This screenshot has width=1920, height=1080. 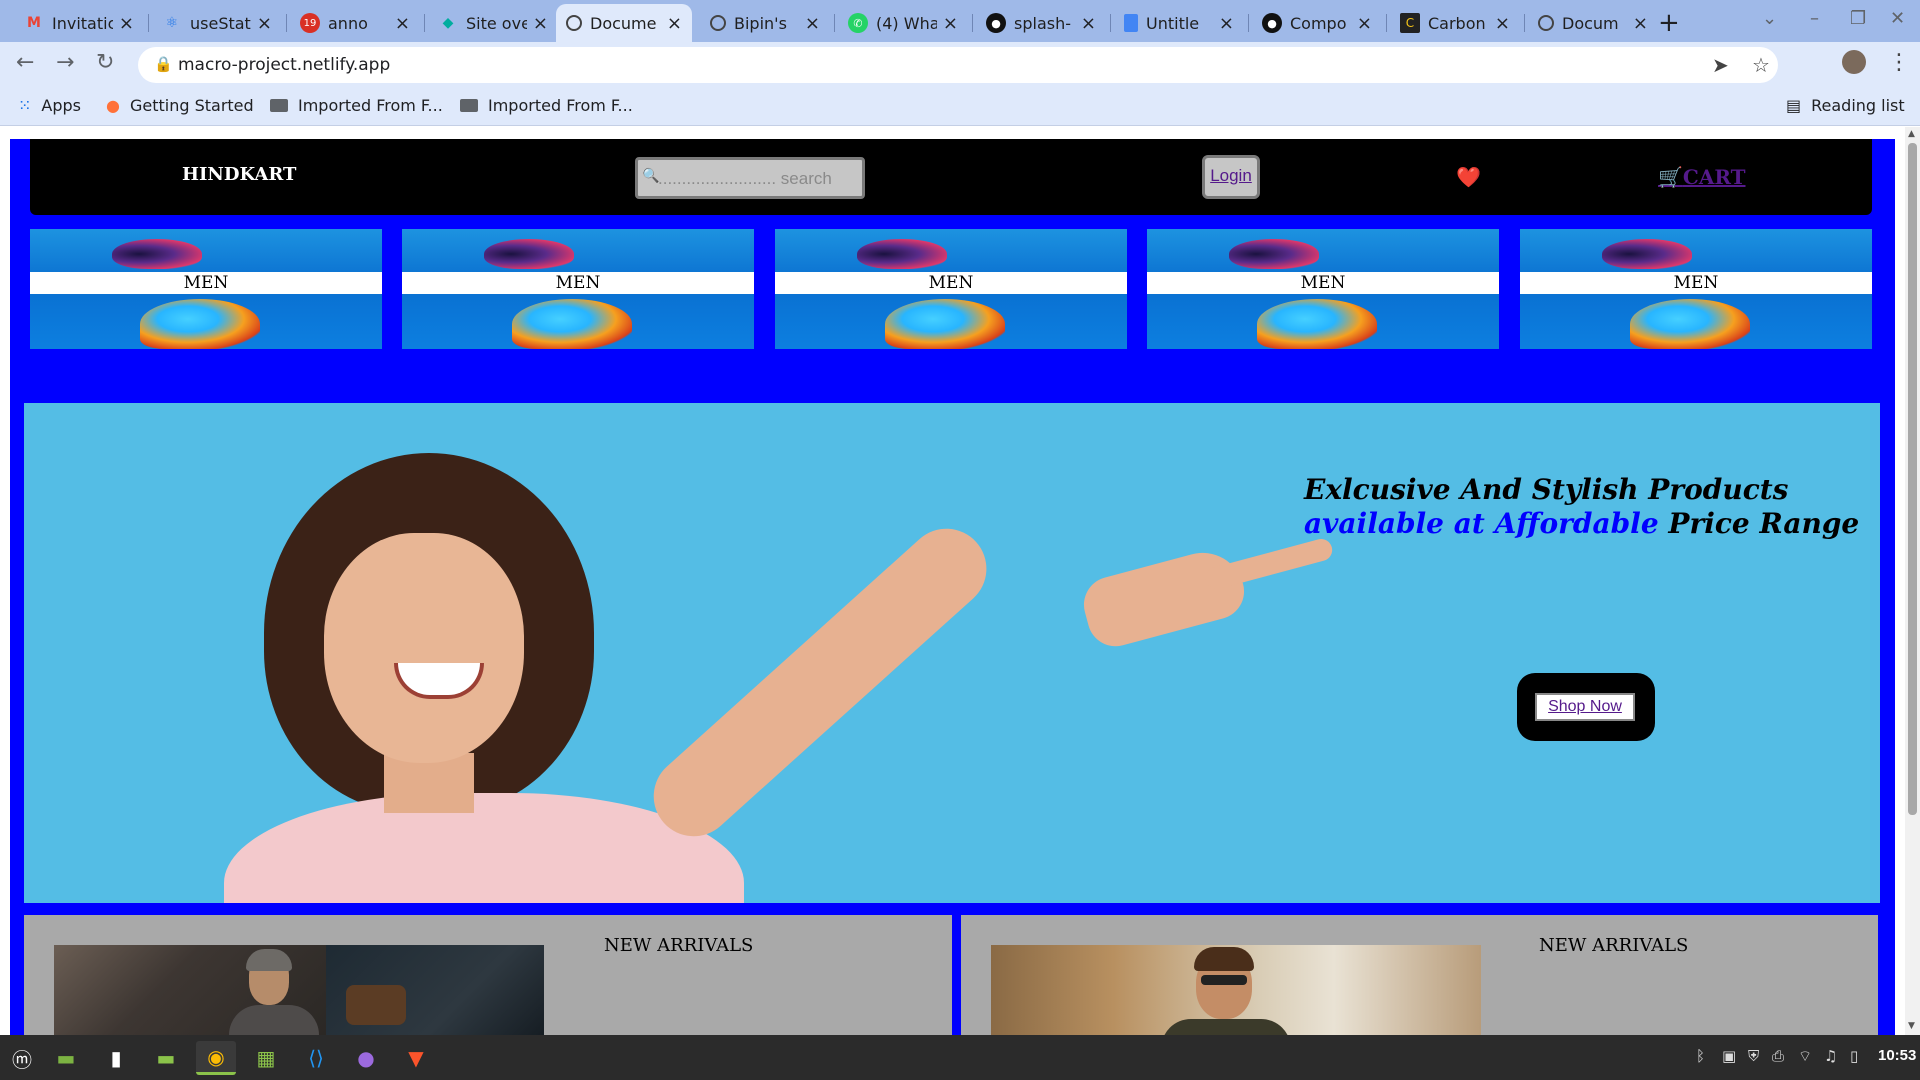 What do you see at coordinates (1845, 105) in the screenshot?
I see `reading-list: ▤ Reading list` at bounding box center [1845, 105].